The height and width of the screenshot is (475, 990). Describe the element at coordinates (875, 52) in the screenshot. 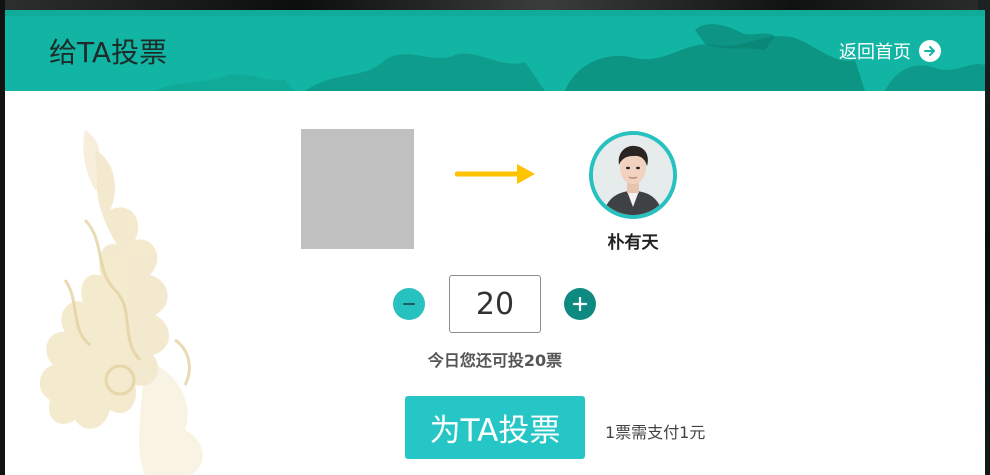

I see `back-home-label: 返回首页` at that location.